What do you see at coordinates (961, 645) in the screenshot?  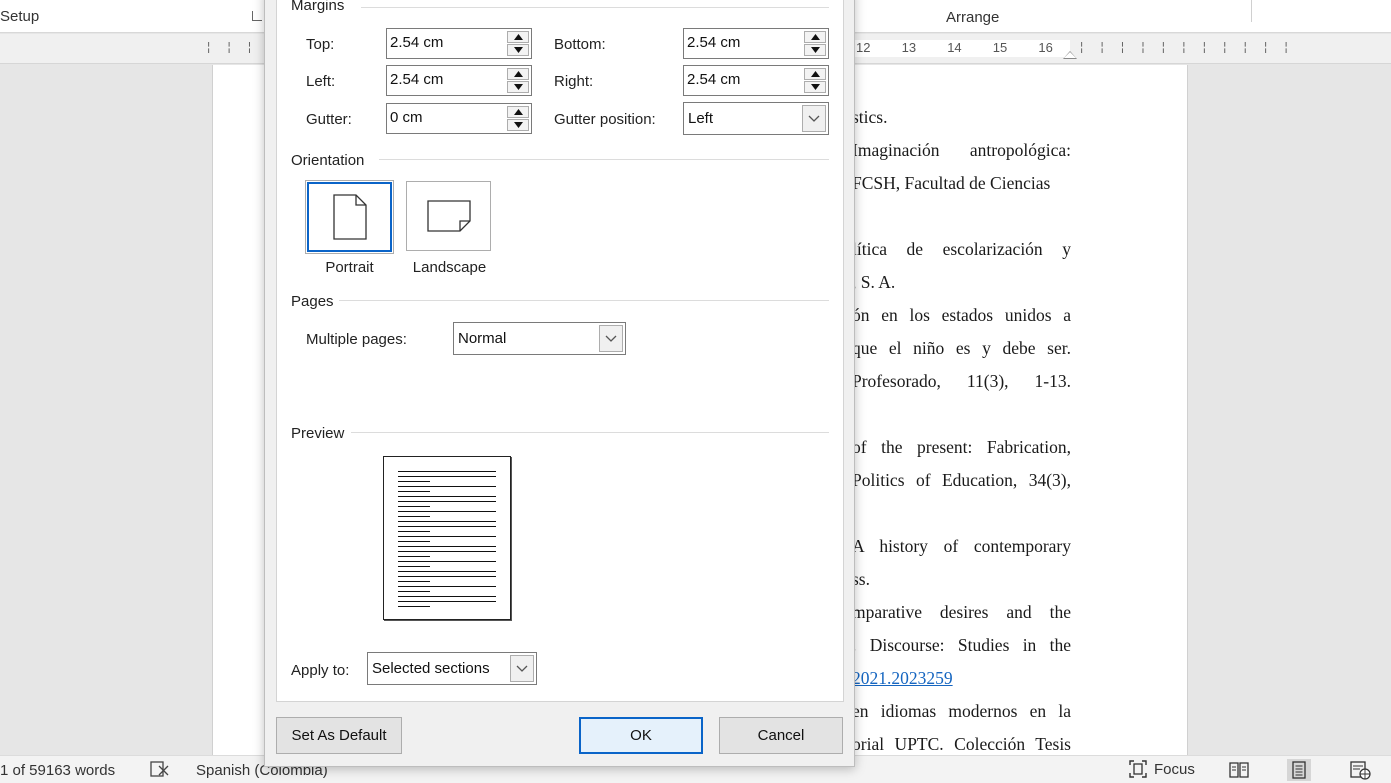 I see `document-line: . Discourse: Studies in the` at bounding box center [961, 645].